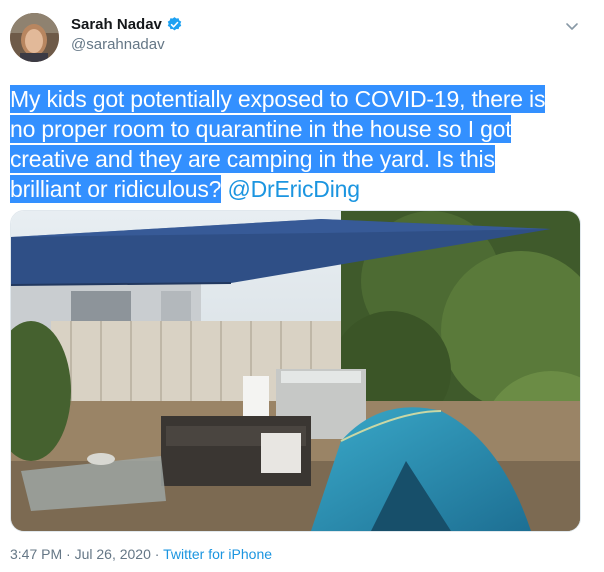 The height and width of the screenshot is (572, 604). I want to click on timestamp-link: 3:47 PM · Jul 26, 2020, so click(80, 554).